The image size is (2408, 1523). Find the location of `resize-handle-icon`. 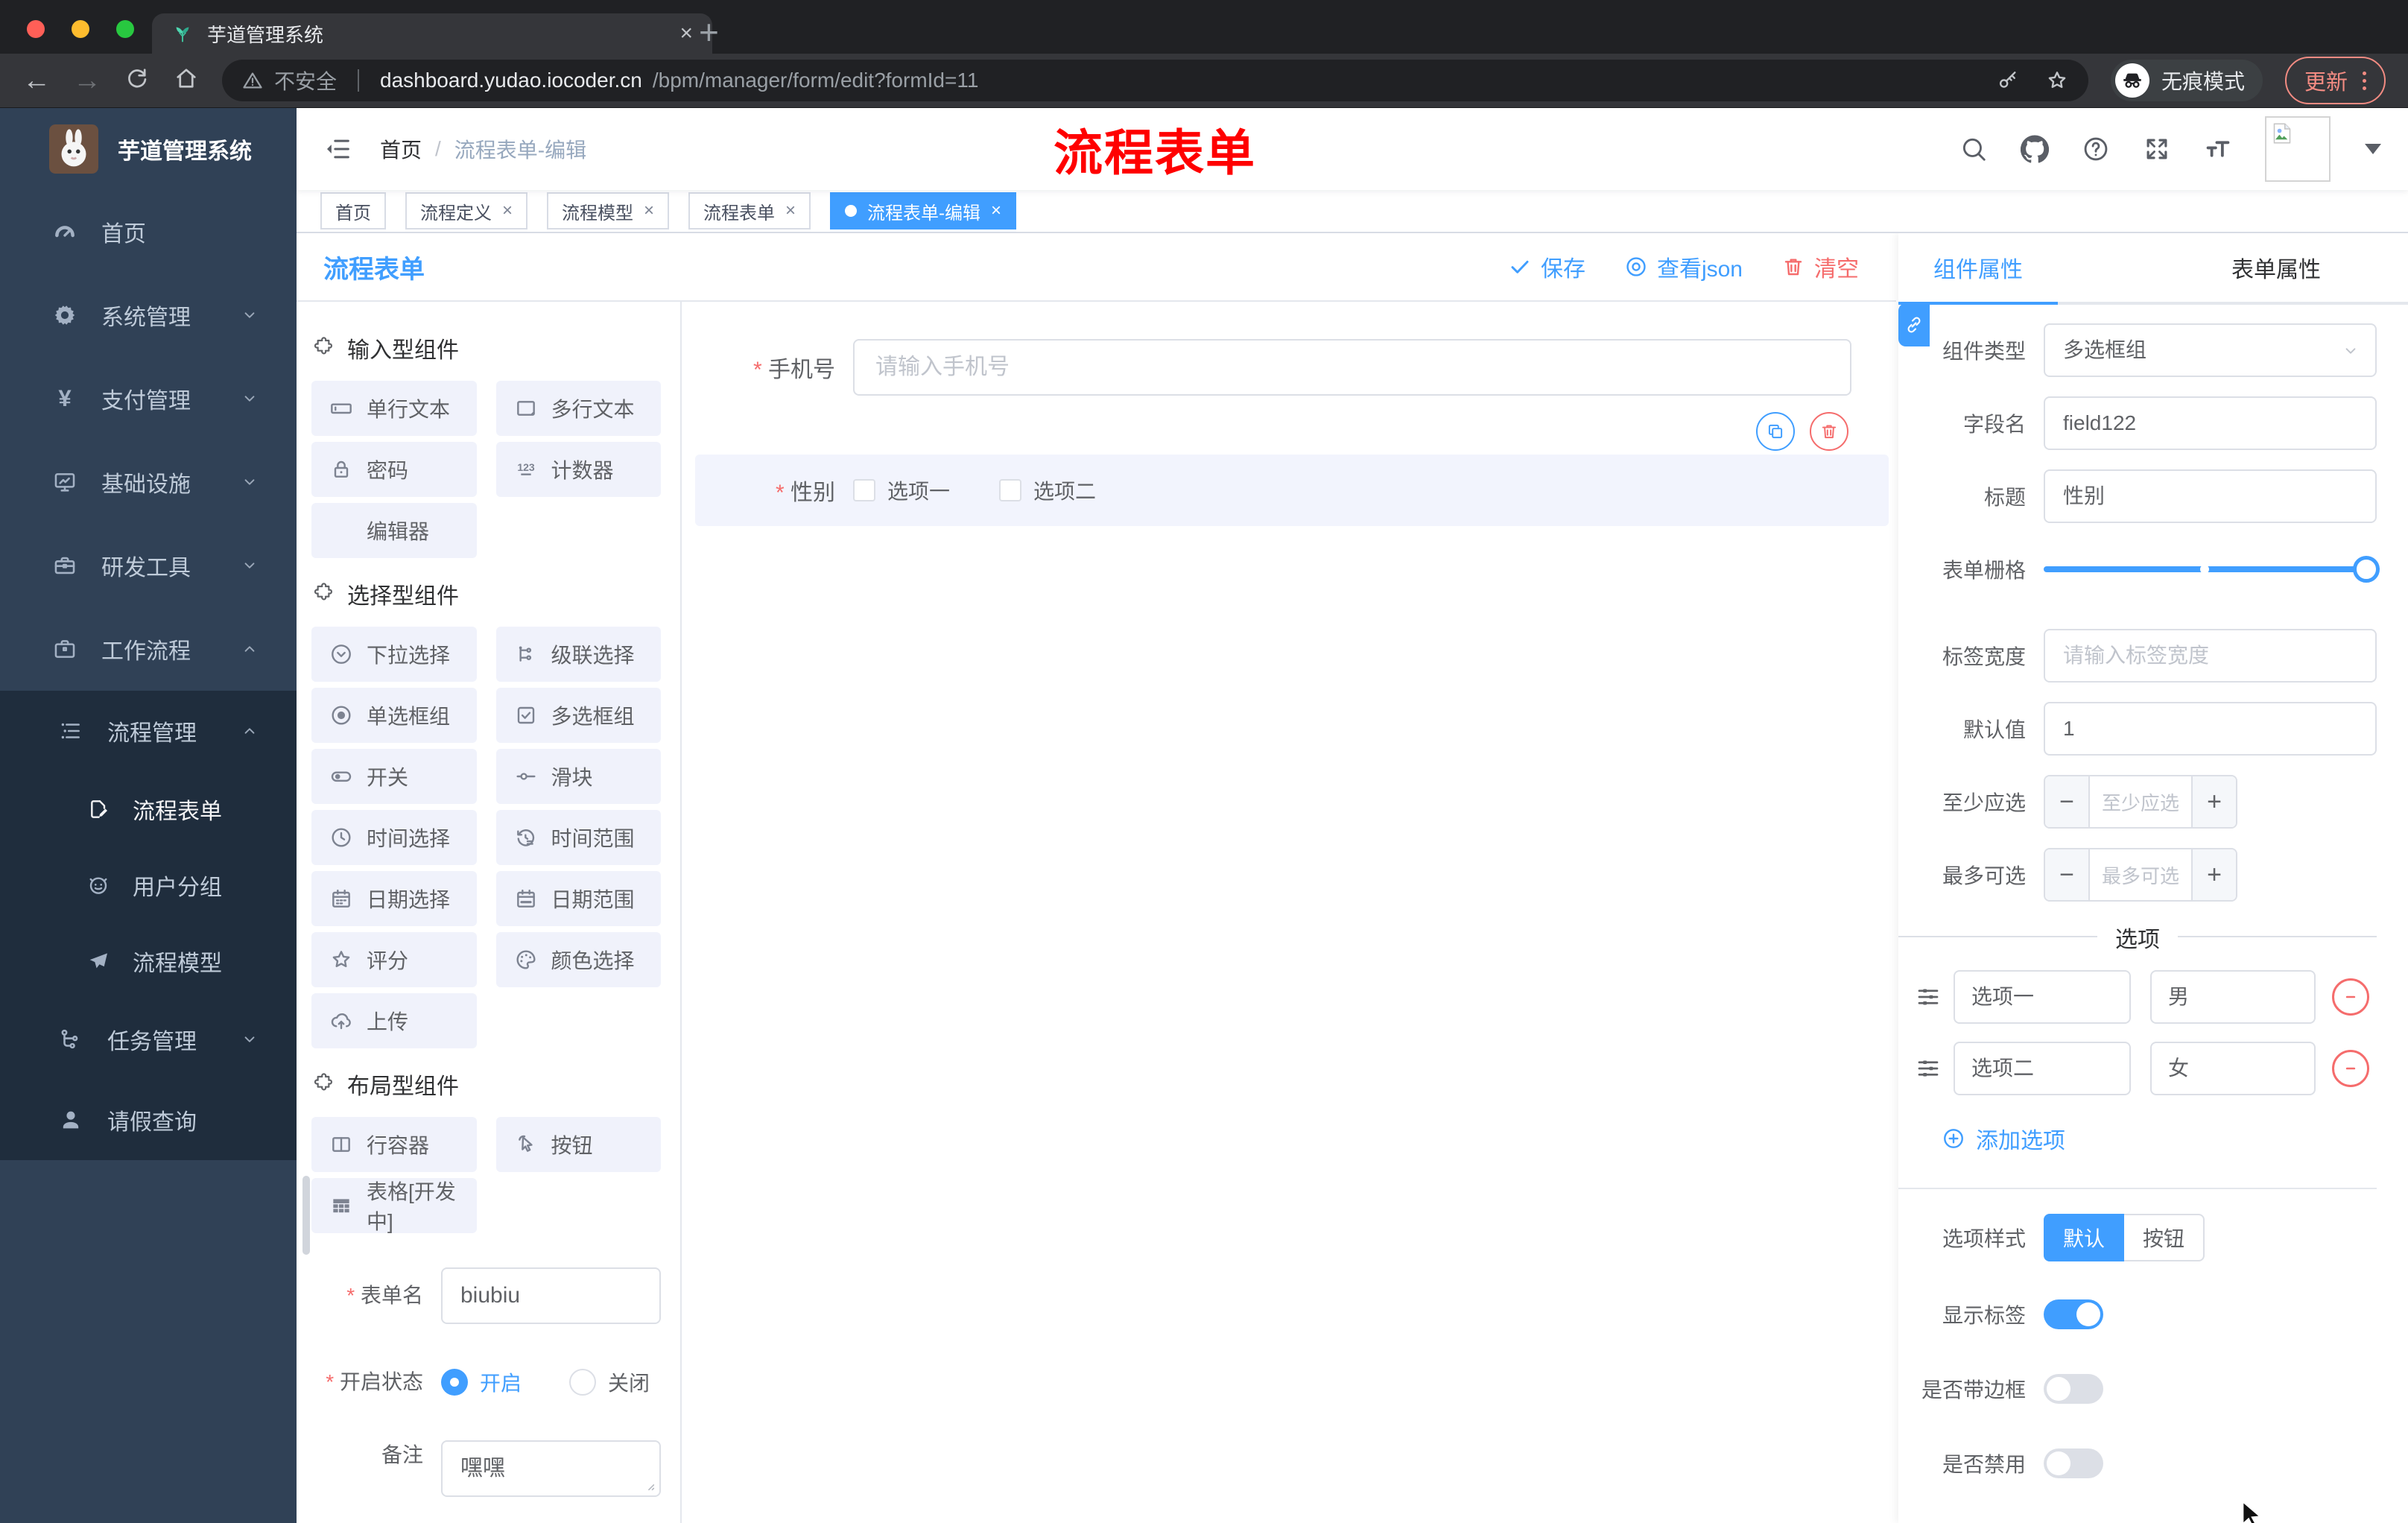

resize-handle-icon is located at coordinates (648, 1484).